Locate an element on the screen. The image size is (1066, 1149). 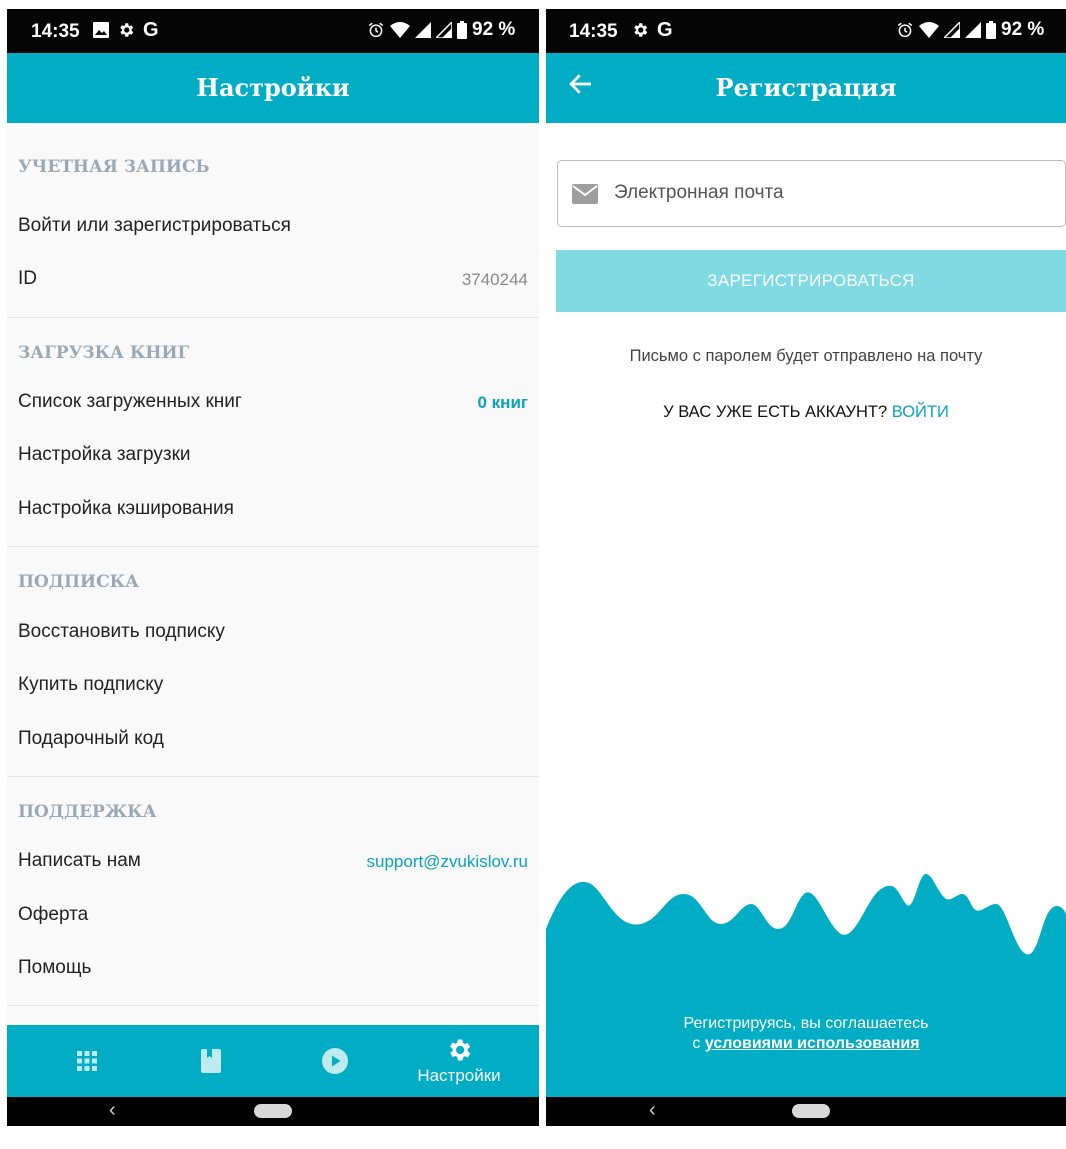
nav-player is located at coordinates (335, 1061).